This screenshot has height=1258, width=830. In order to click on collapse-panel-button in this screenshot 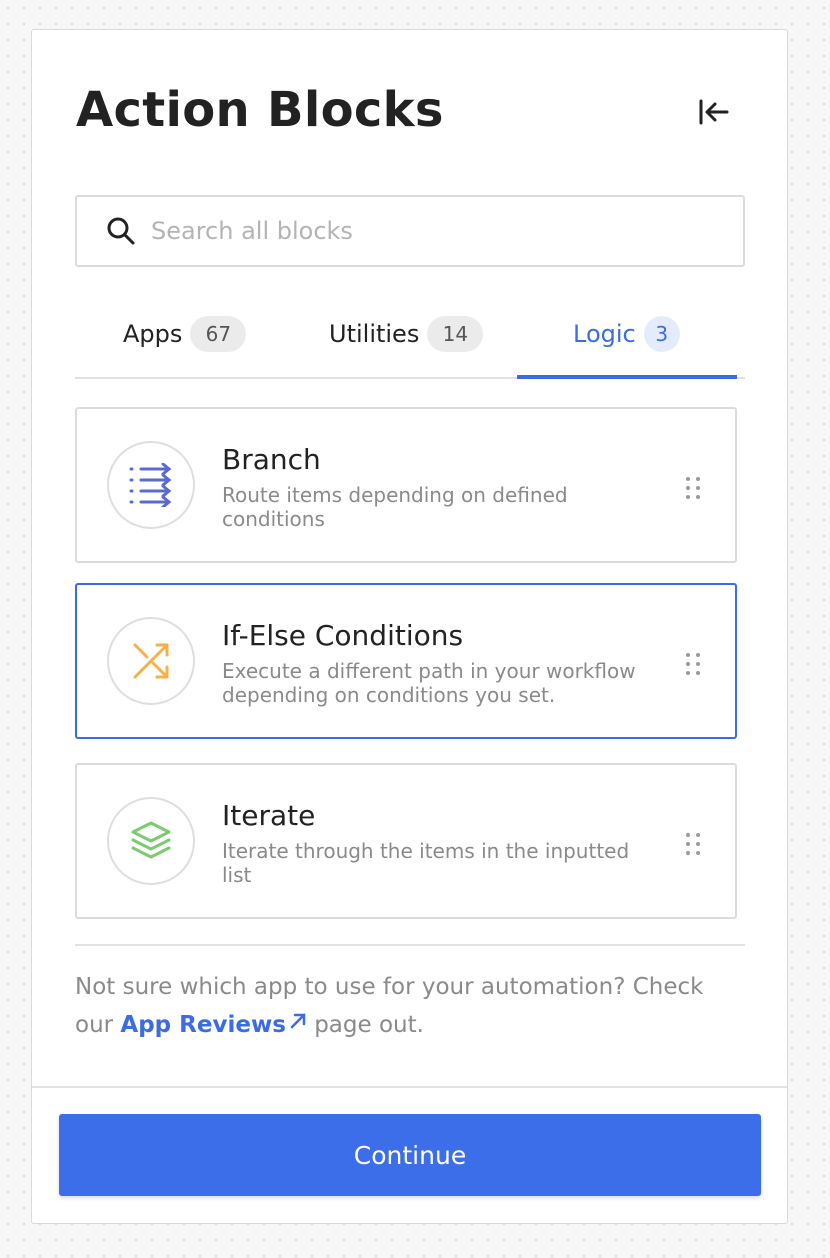, I will do `click(714, 112)`.